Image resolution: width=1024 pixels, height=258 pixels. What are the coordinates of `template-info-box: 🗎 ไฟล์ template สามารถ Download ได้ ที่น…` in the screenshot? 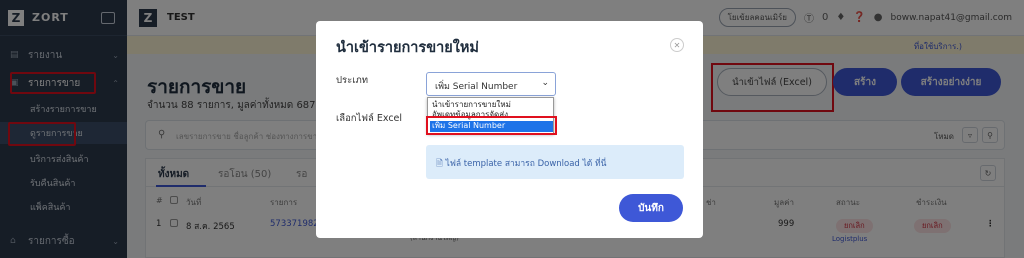 It's located at (555, 162).